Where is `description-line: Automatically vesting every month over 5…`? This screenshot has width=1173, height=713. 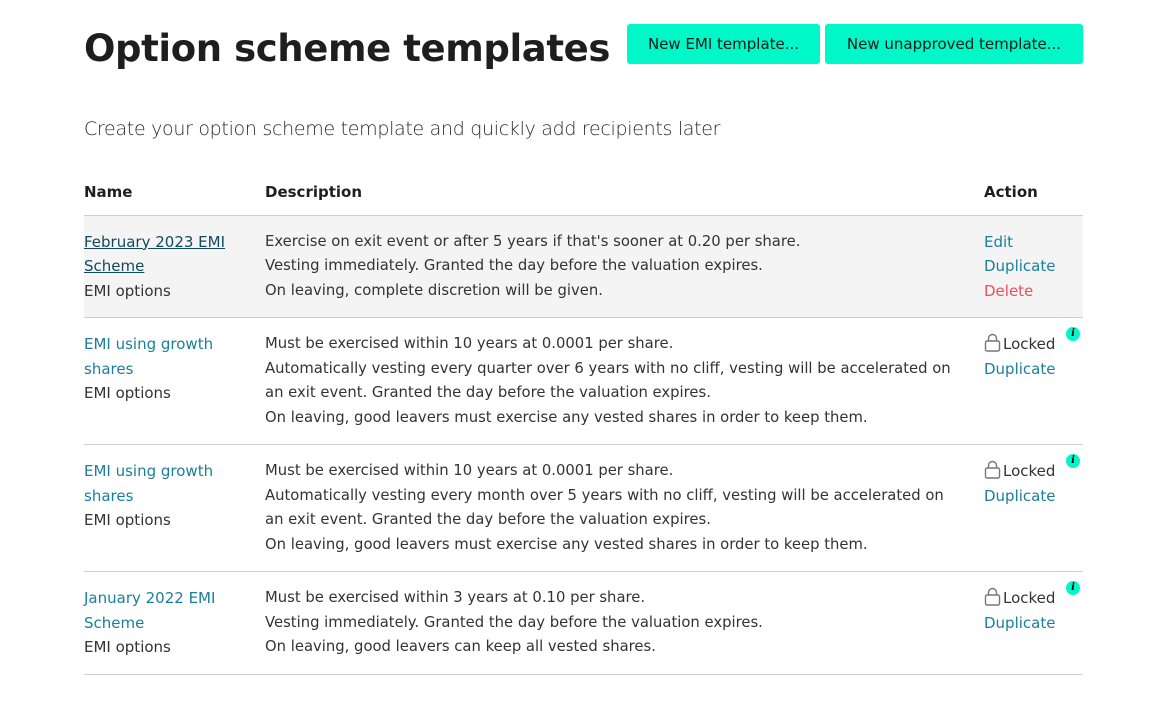
description-line: Automatically vesting every month over 5… is located at coordinates (604, 507).